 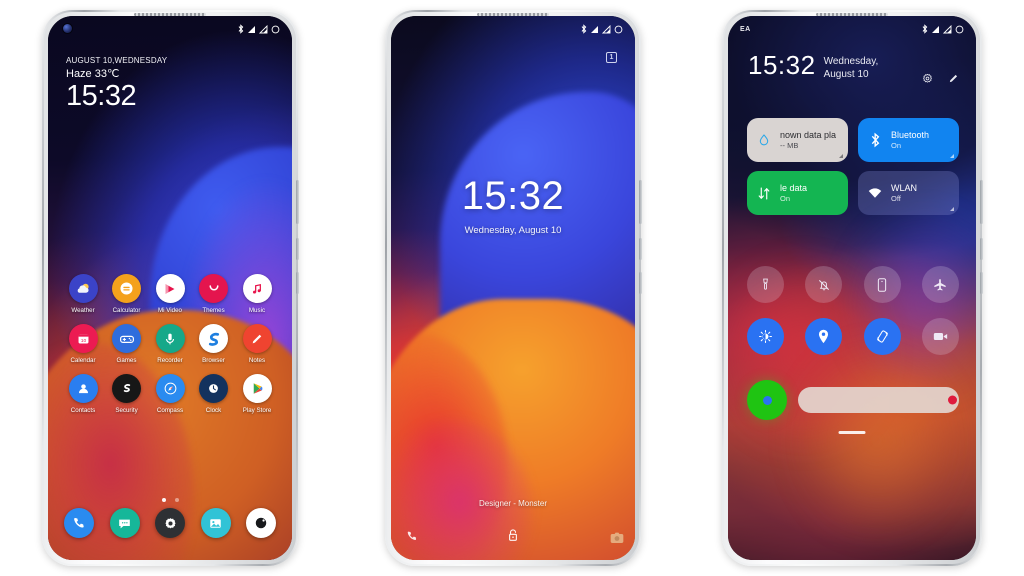 I want to click on app-calendar: 10 Calendar, so click(x=83, y=344).